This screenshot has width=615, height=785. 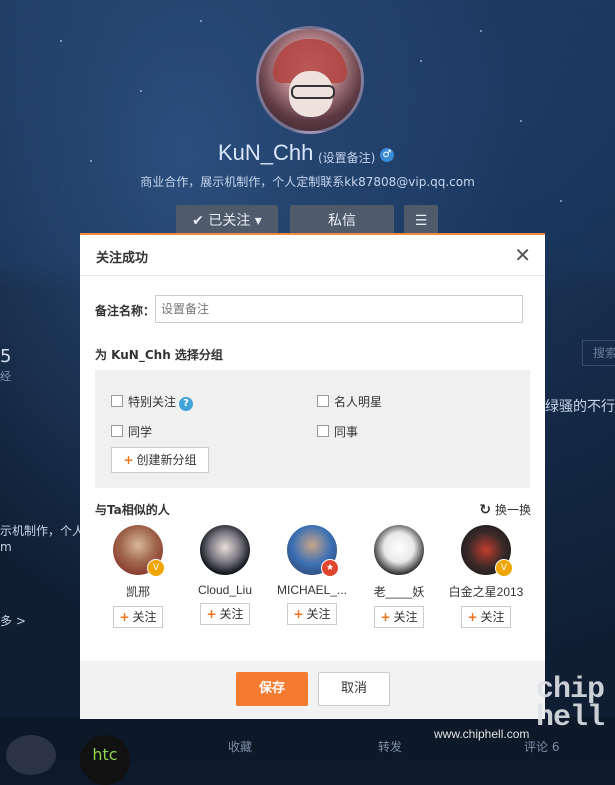 I want to click on watermark-logo: chip hell, so click(x=570, y=704).